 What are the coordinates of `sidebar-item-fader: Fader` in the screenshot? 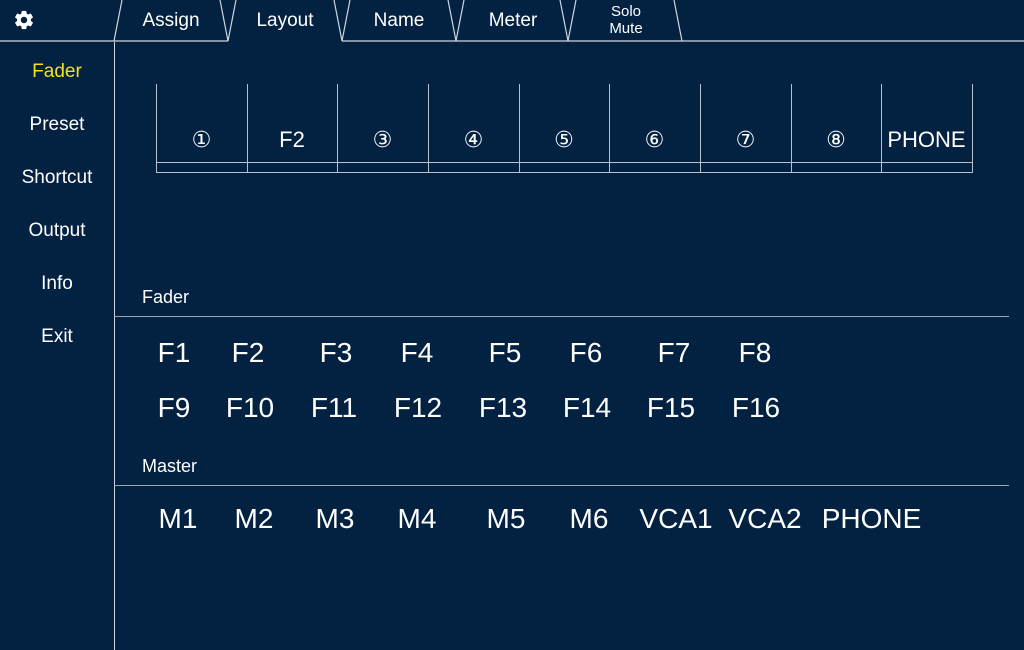 It's located at (57, 72).